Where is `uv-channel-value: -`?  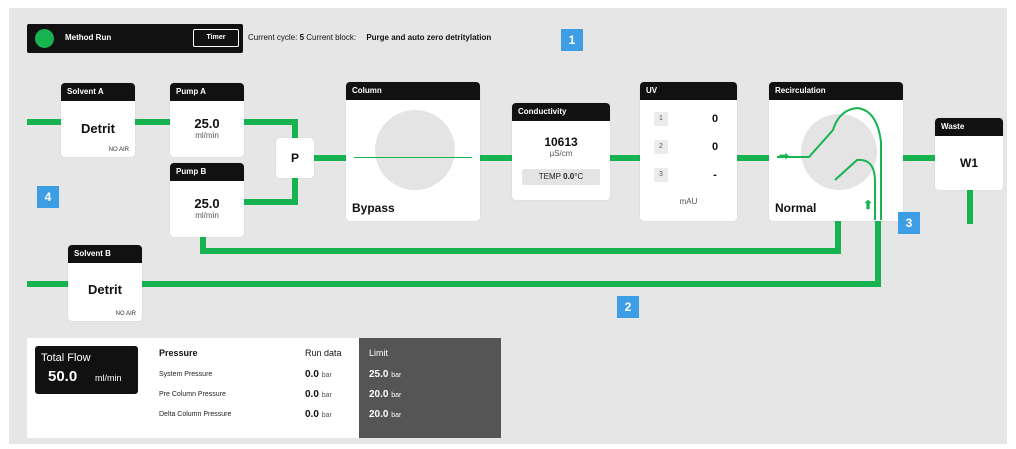
uv-channel-value: - is located at coordinates (715, 175).